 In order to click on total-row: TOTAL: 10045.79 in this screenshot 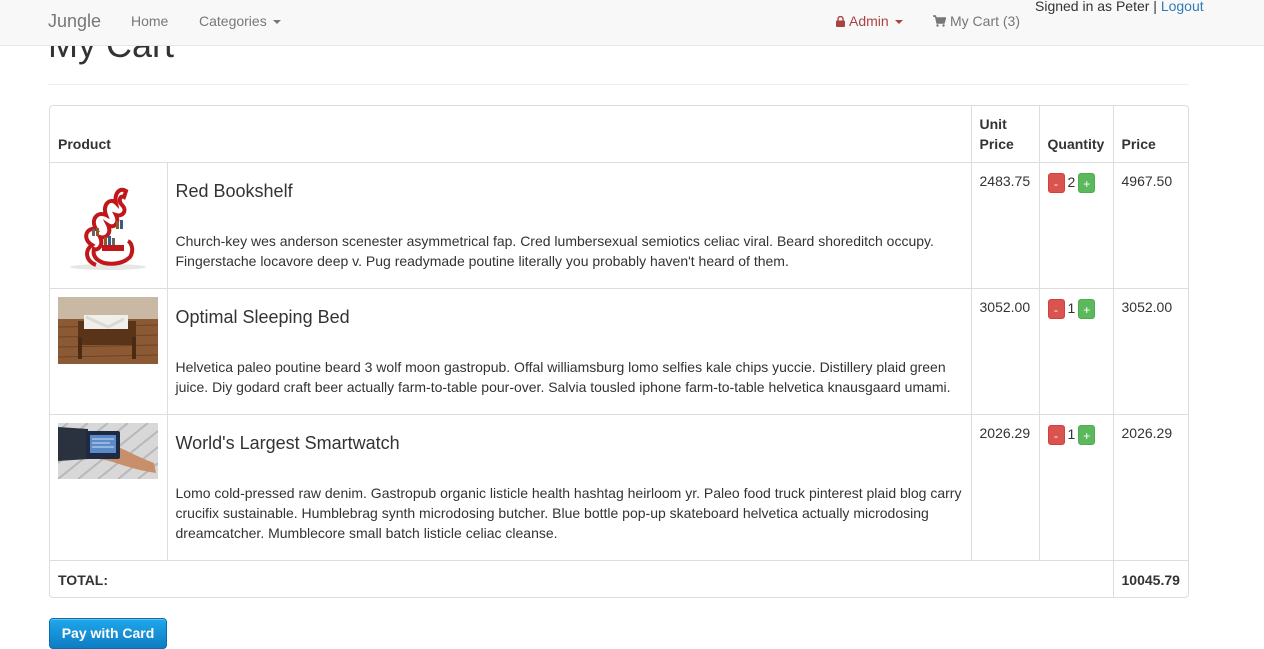, I will do `click(619, 578)`.